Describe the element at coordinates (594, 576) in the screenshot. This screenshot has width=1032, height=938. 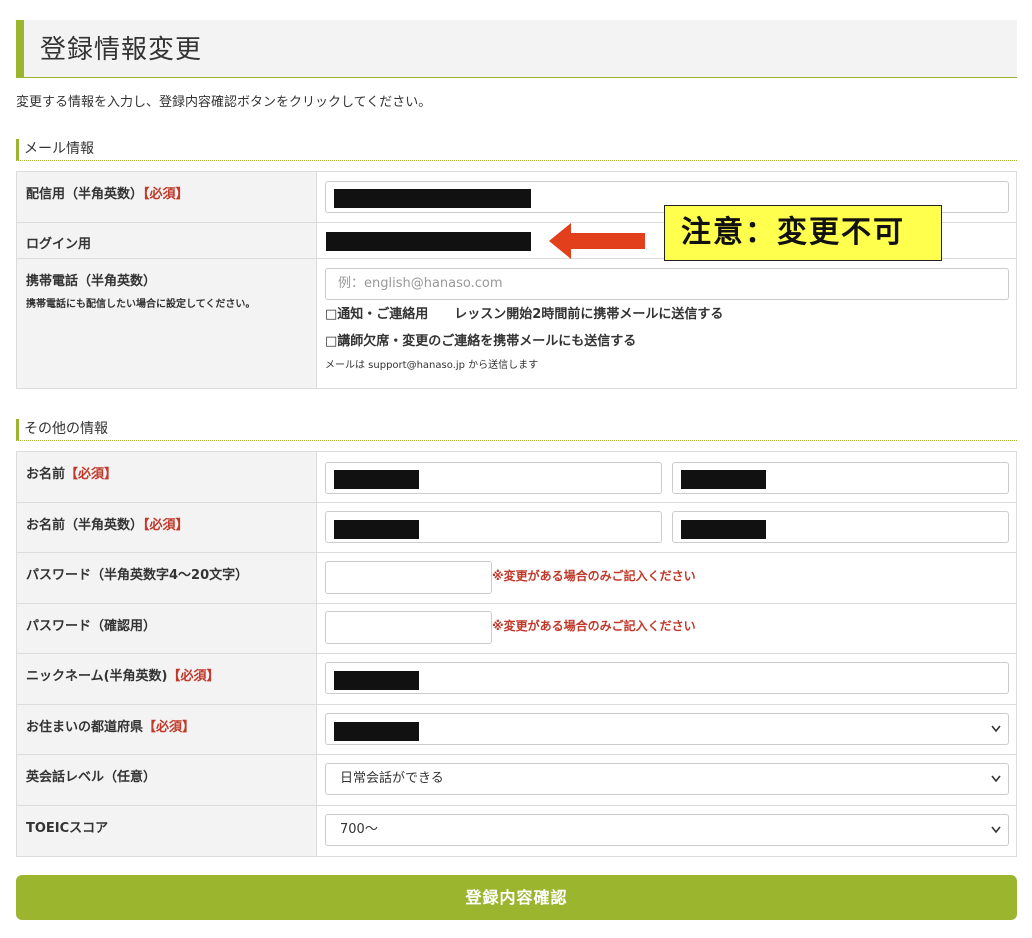
I see `password-note: ※変更がある場合のみご記入ください` at that location.